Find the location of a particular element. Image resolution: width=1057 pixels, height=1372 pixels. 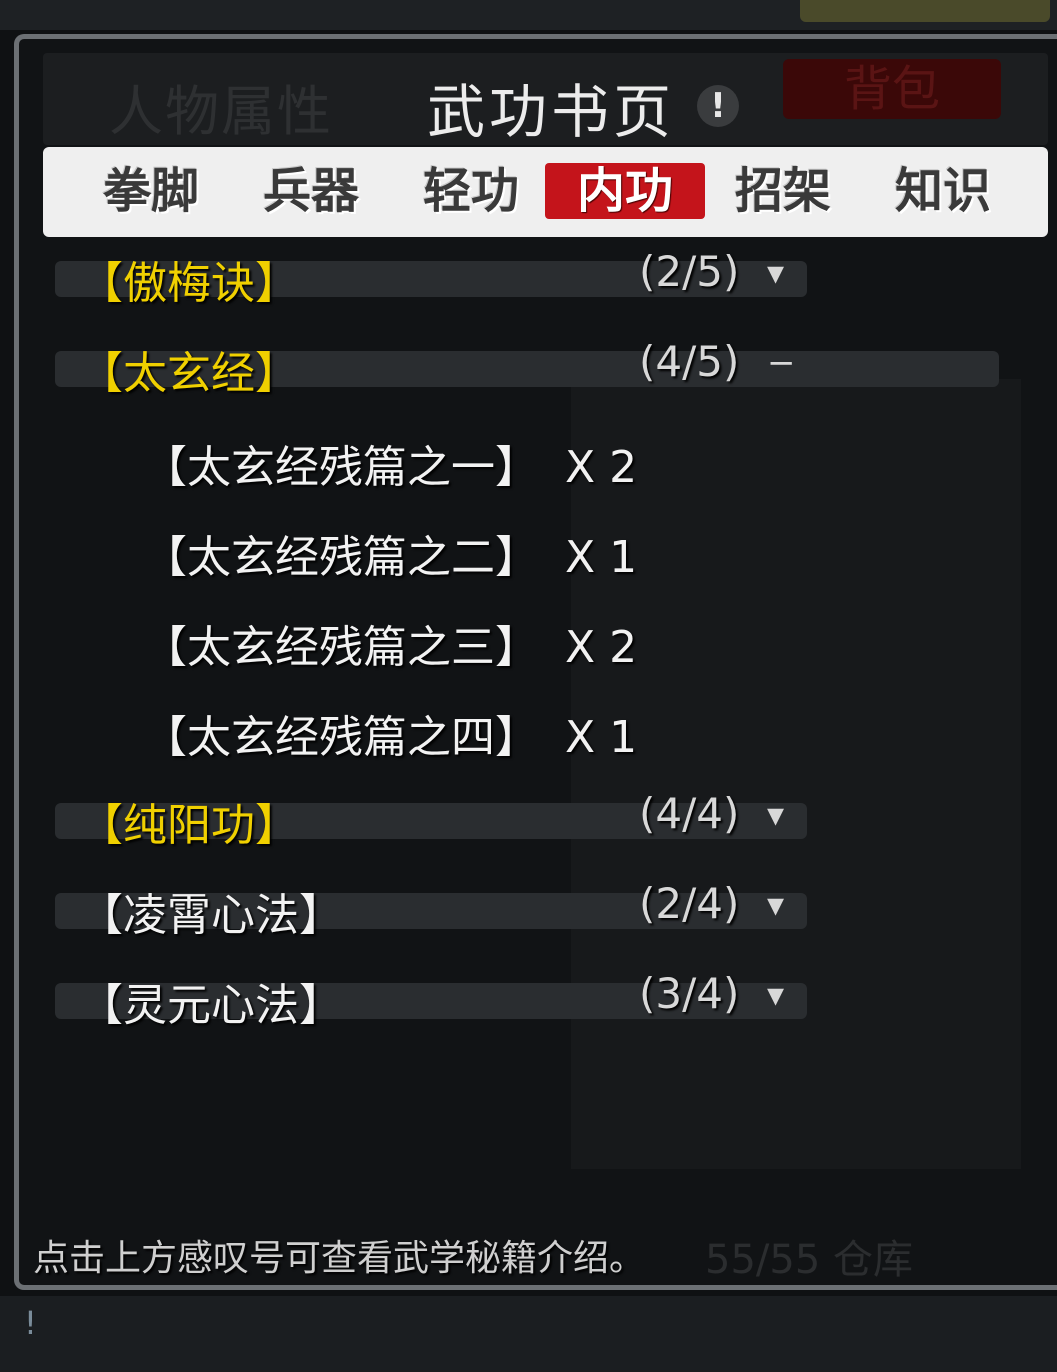

page-item: 【太玄经残篇之三】 X 2 is located at coordinates (390, 643).